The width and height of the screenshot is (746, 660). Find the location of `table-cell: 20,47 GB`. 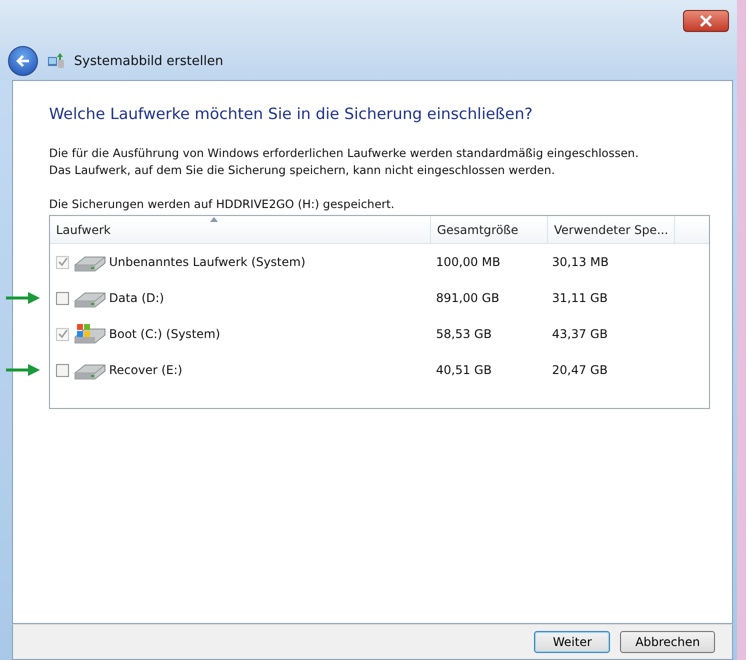

table-cell: 20,47 GB is located at coordinates (580, 370).